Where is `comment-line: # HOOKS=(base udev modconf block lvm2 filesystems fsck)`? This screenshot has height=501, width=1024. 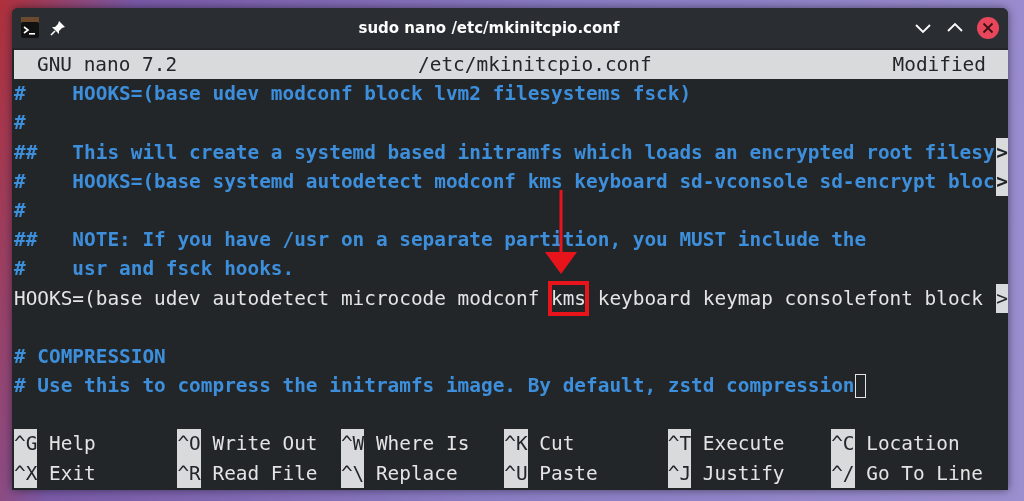 comment-line: # HOOKS=(base udev modconf block lvm2 filesystems fsck) is located at coordinates (353, 94).